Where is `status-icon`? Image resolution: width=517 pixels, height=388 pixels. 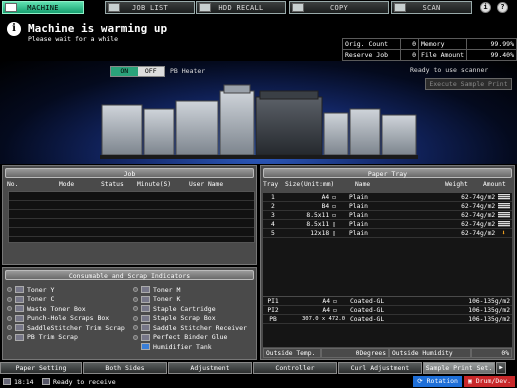 status-icon is located at coordinates (7, 381).